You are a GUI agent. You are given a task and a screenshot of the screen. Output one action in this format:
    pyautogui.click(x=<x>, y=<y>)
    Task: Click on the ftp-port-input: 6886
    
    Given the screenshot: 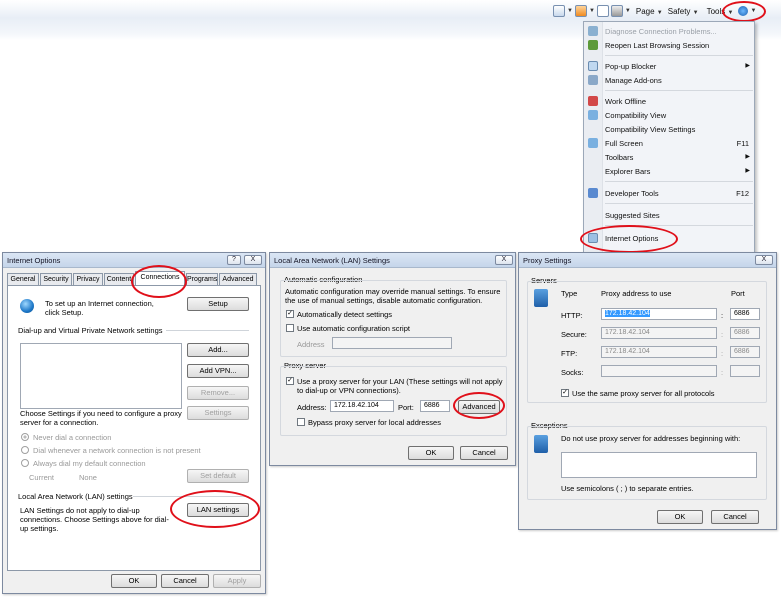 What is the action you would take?
    pyautogui.click(x=745, y=352)
    